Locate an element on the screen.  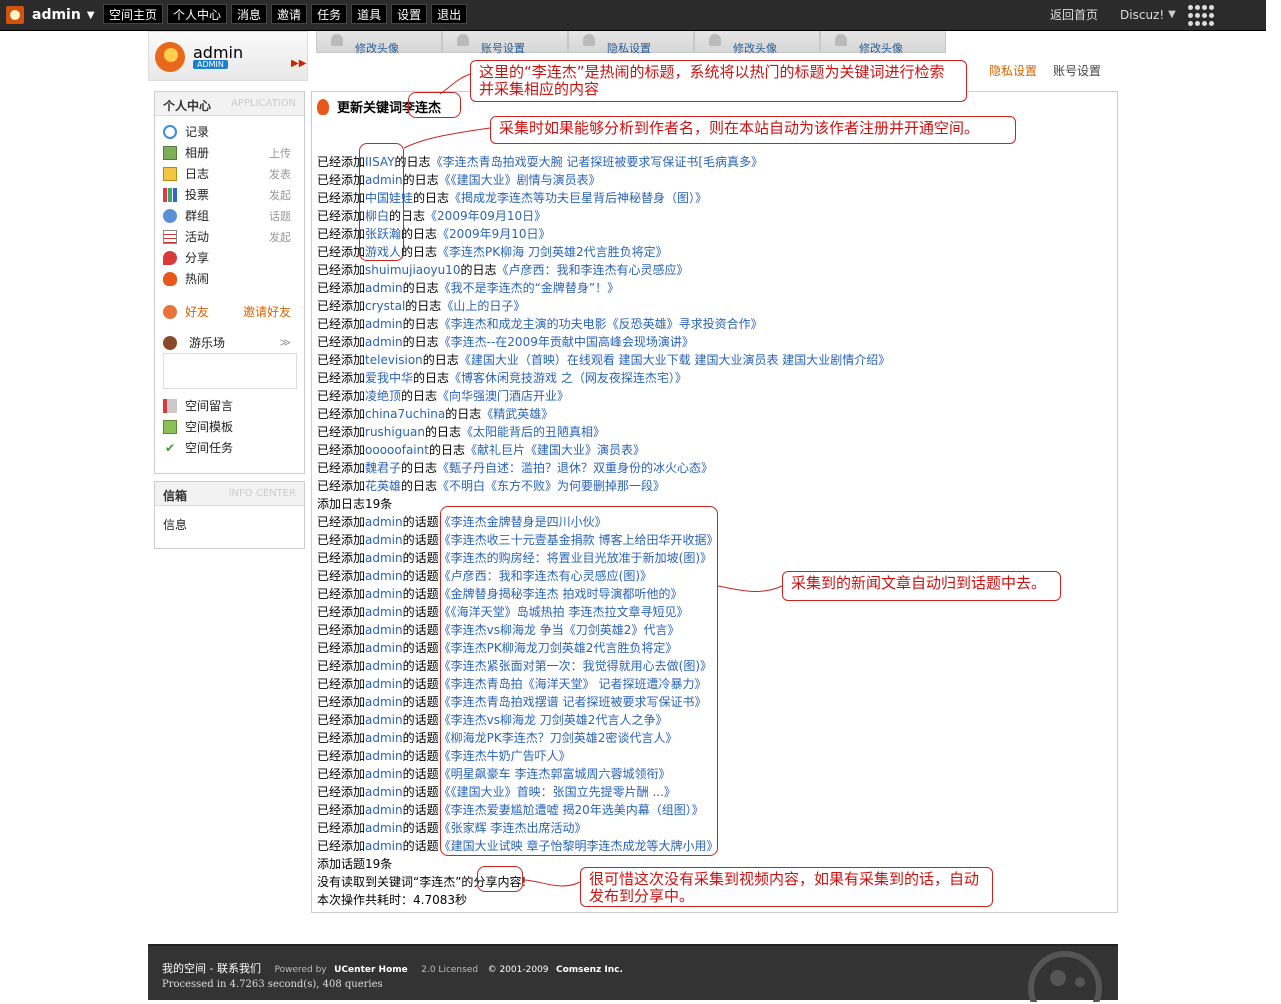
mascot-logo-icon is located at coordinates (1065, 976).